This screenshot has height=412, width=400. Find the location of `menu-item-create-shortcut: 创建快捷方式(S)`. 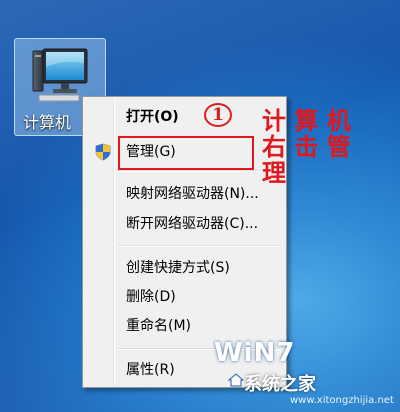

menu-item-create-shortcut: 创建快捷方式(S) is located at coordinates (184, 268).